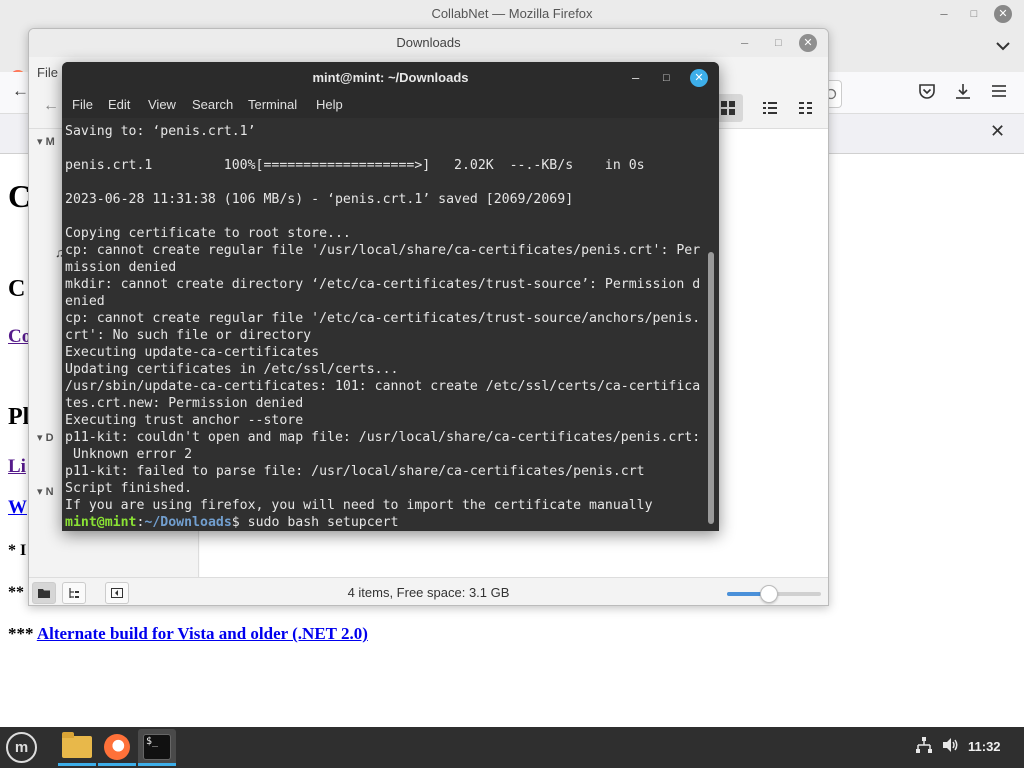  Describe the element at coordinates (82, 104) in the screenshot. I see `terminal-menu-file: File` at that location.